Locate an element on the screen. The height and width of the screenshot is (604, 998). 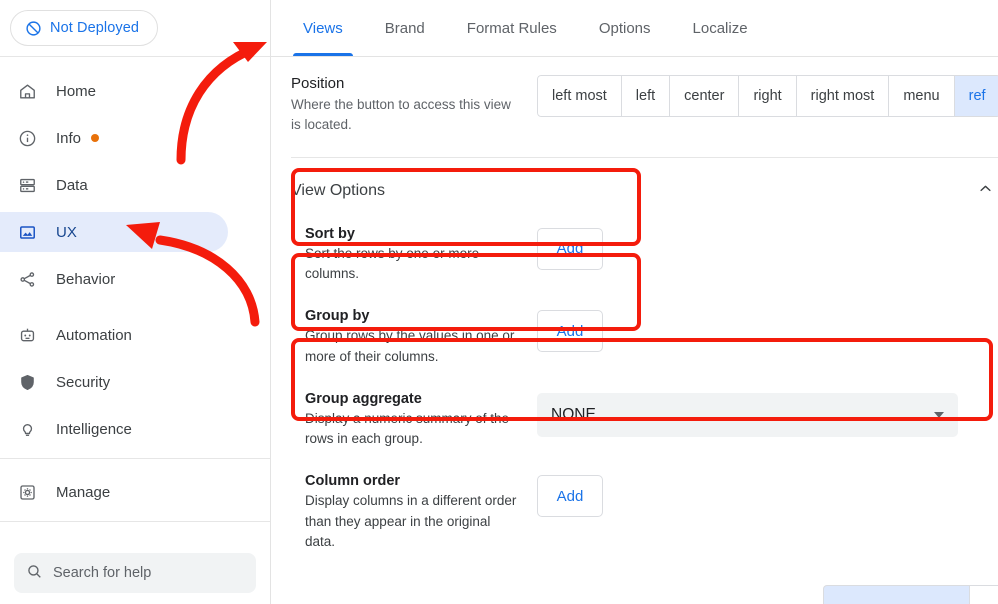
position-option-left: left is located at coordinates (646, 96).